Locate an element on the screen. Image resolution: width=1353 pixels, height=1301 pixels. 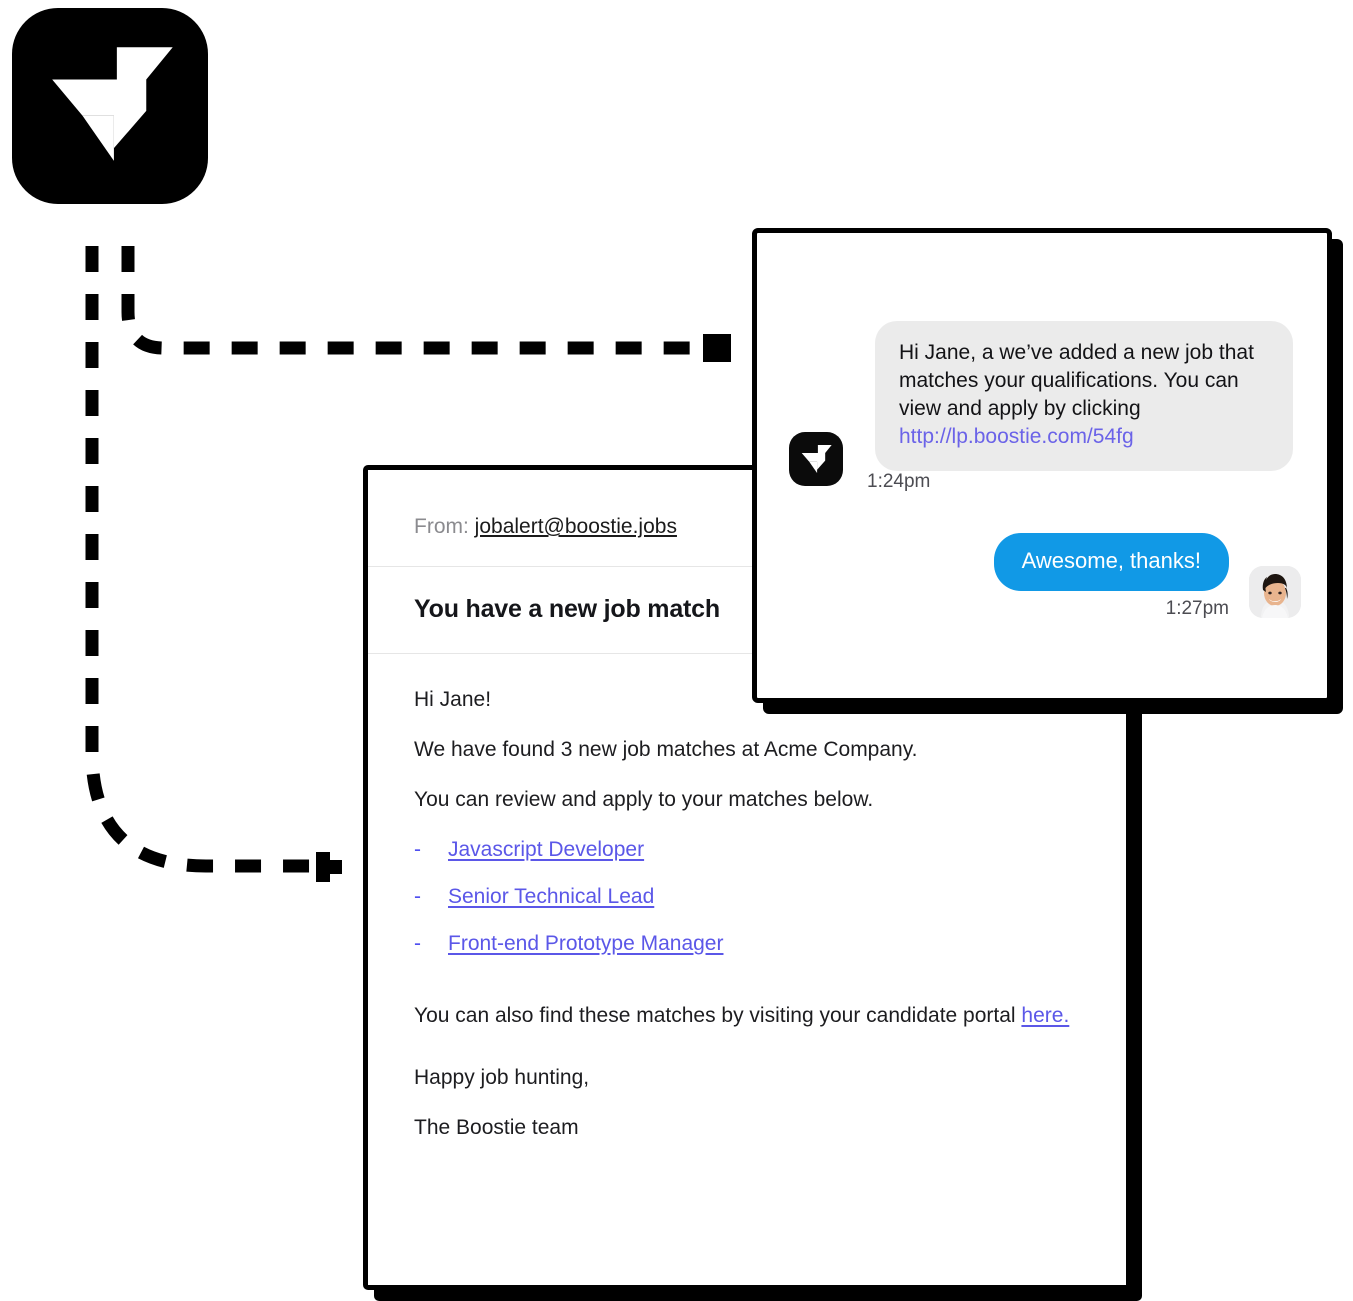
sms-incoming-timestamp: 1:24pm is located at coordinates (899, 481).